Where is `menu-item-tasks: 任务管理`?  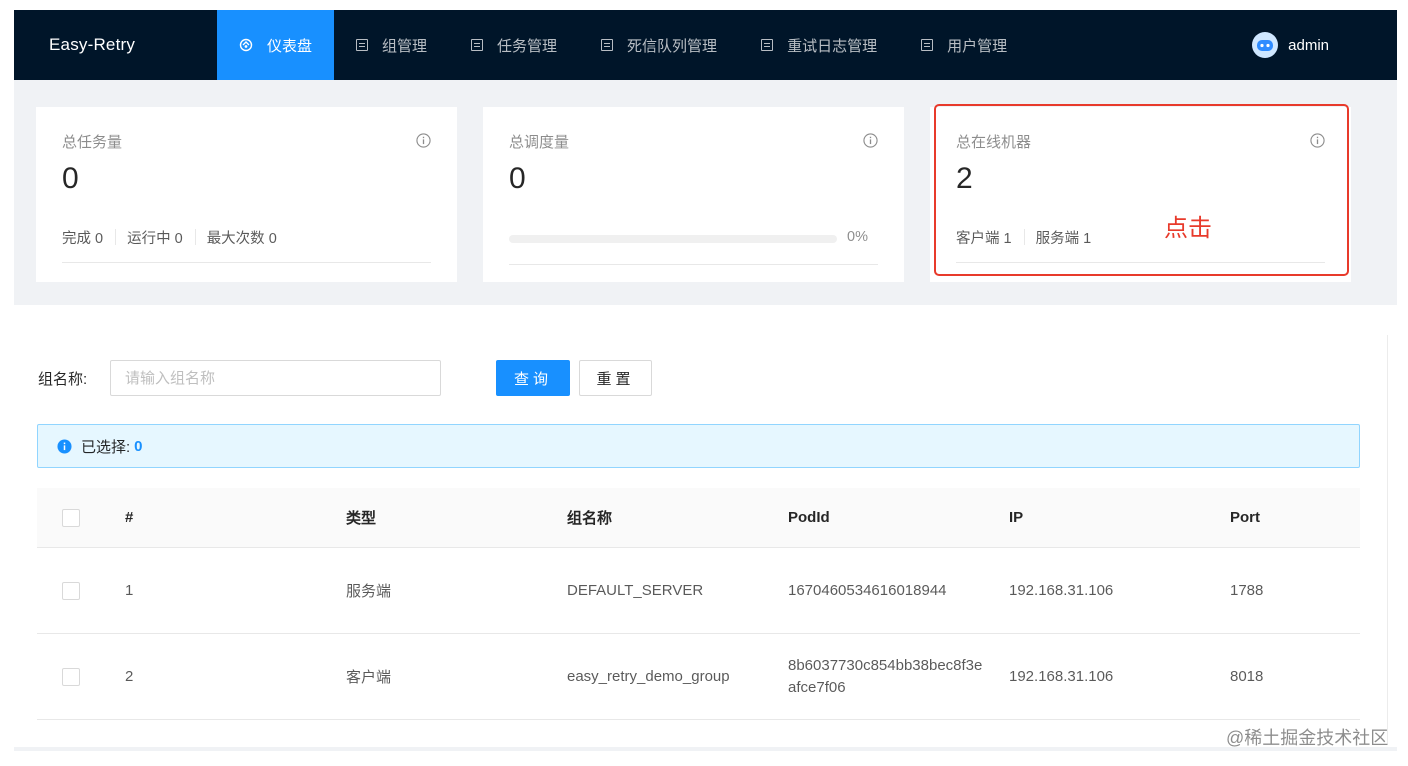 menu-item-tasks: 任务管理 is located at coordinates (514, 45).